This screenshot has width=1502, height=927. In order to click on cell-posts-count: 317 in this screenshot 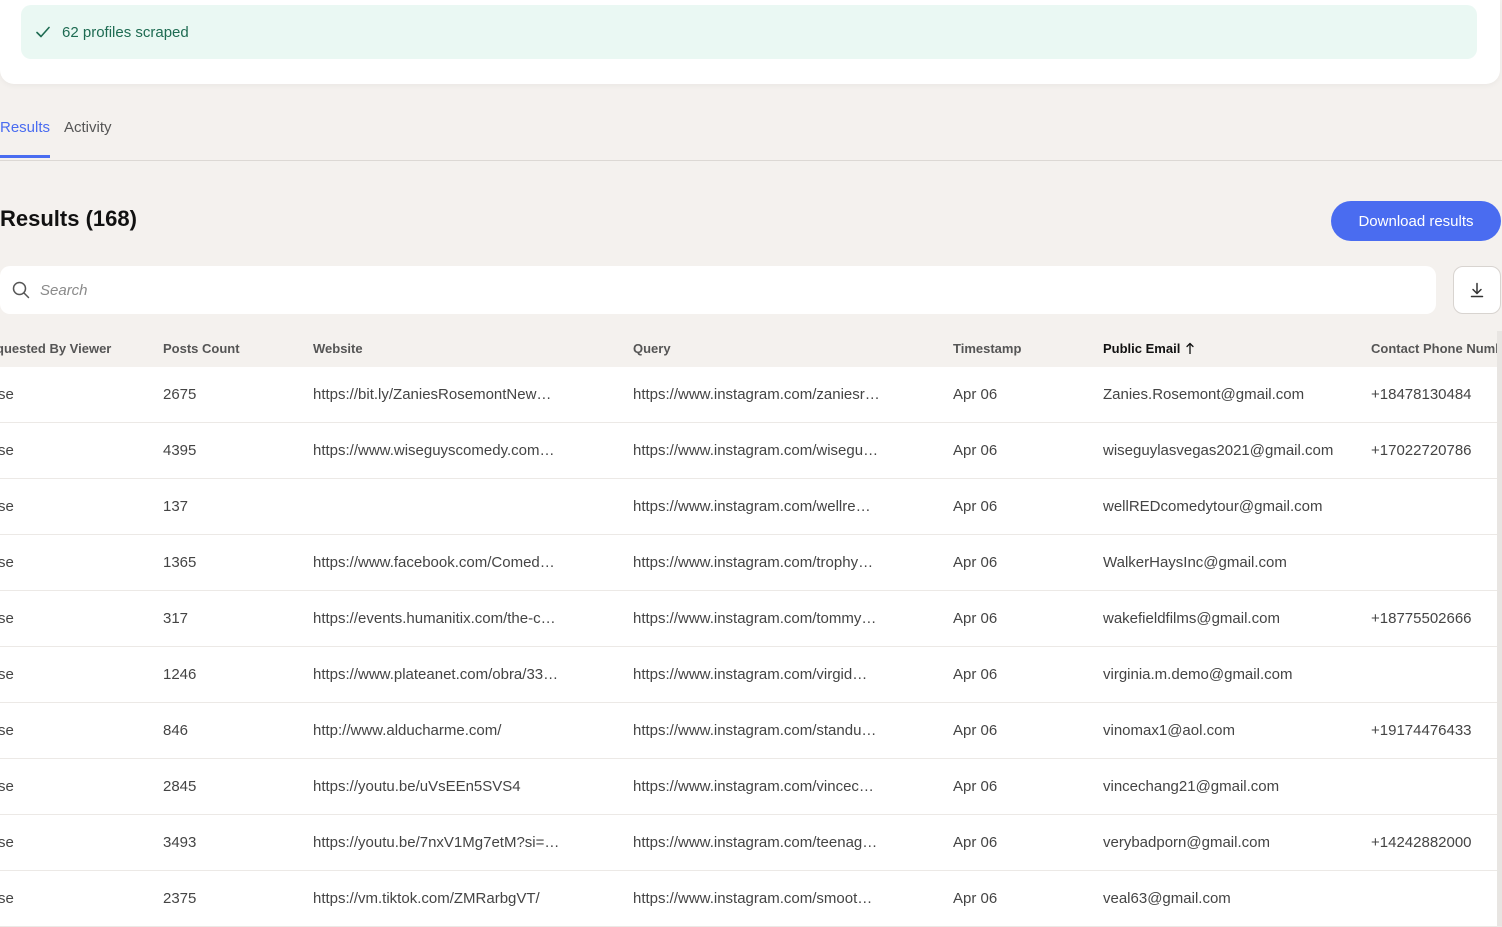, I will do `click(176, 618)`.